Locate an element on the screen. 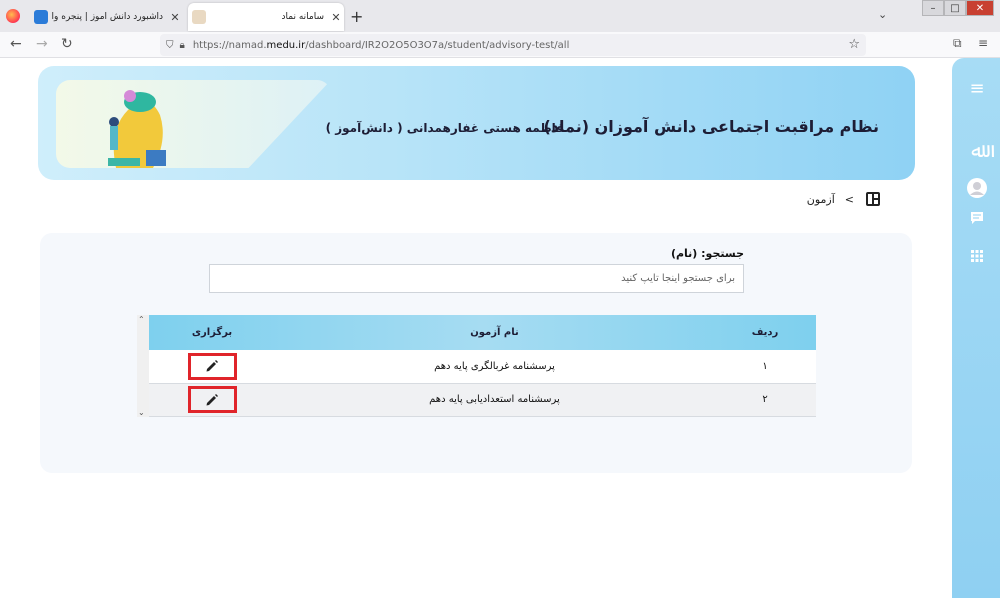 The height and width of the screenshot is (598, 1000). user-name-label: فاطمه هستی غفارهمدانی ( دانش‌آموز ) is located at coordinates (444, 128).